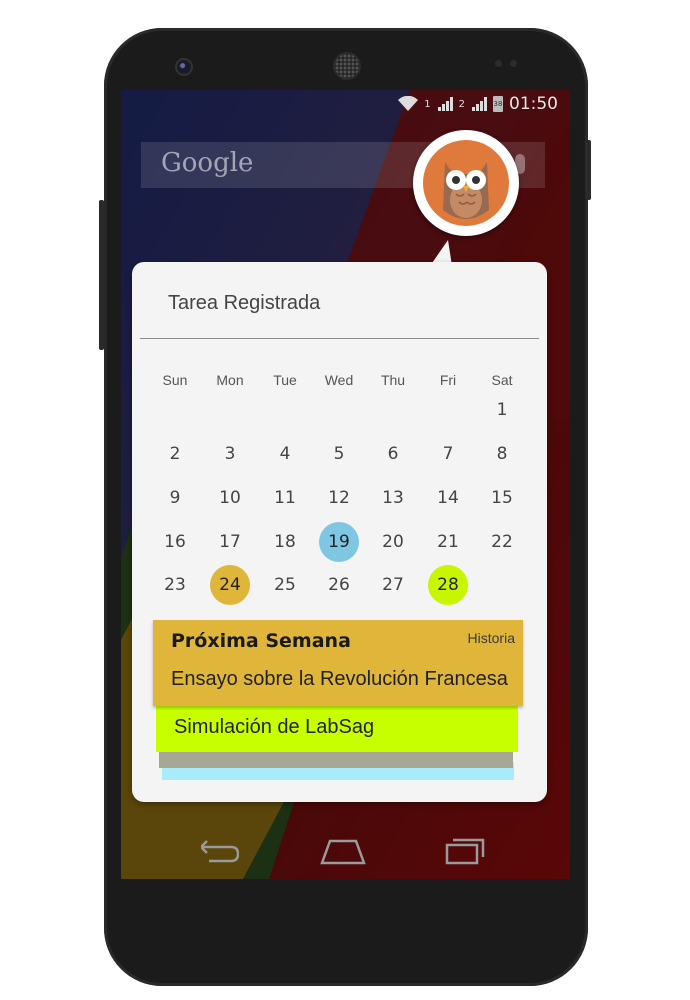  I want to click on weekday-label: Thu, so click(393, 380).